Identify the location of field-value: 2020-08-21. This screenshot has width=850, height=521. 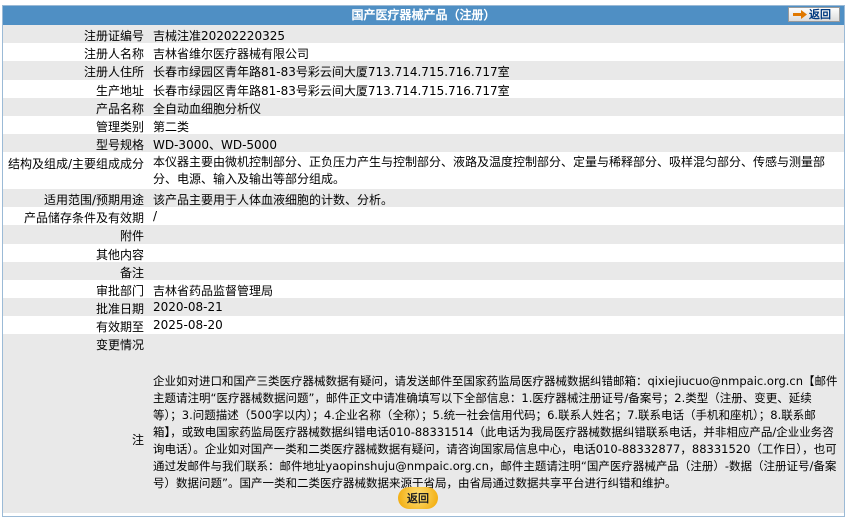
(188, 307).